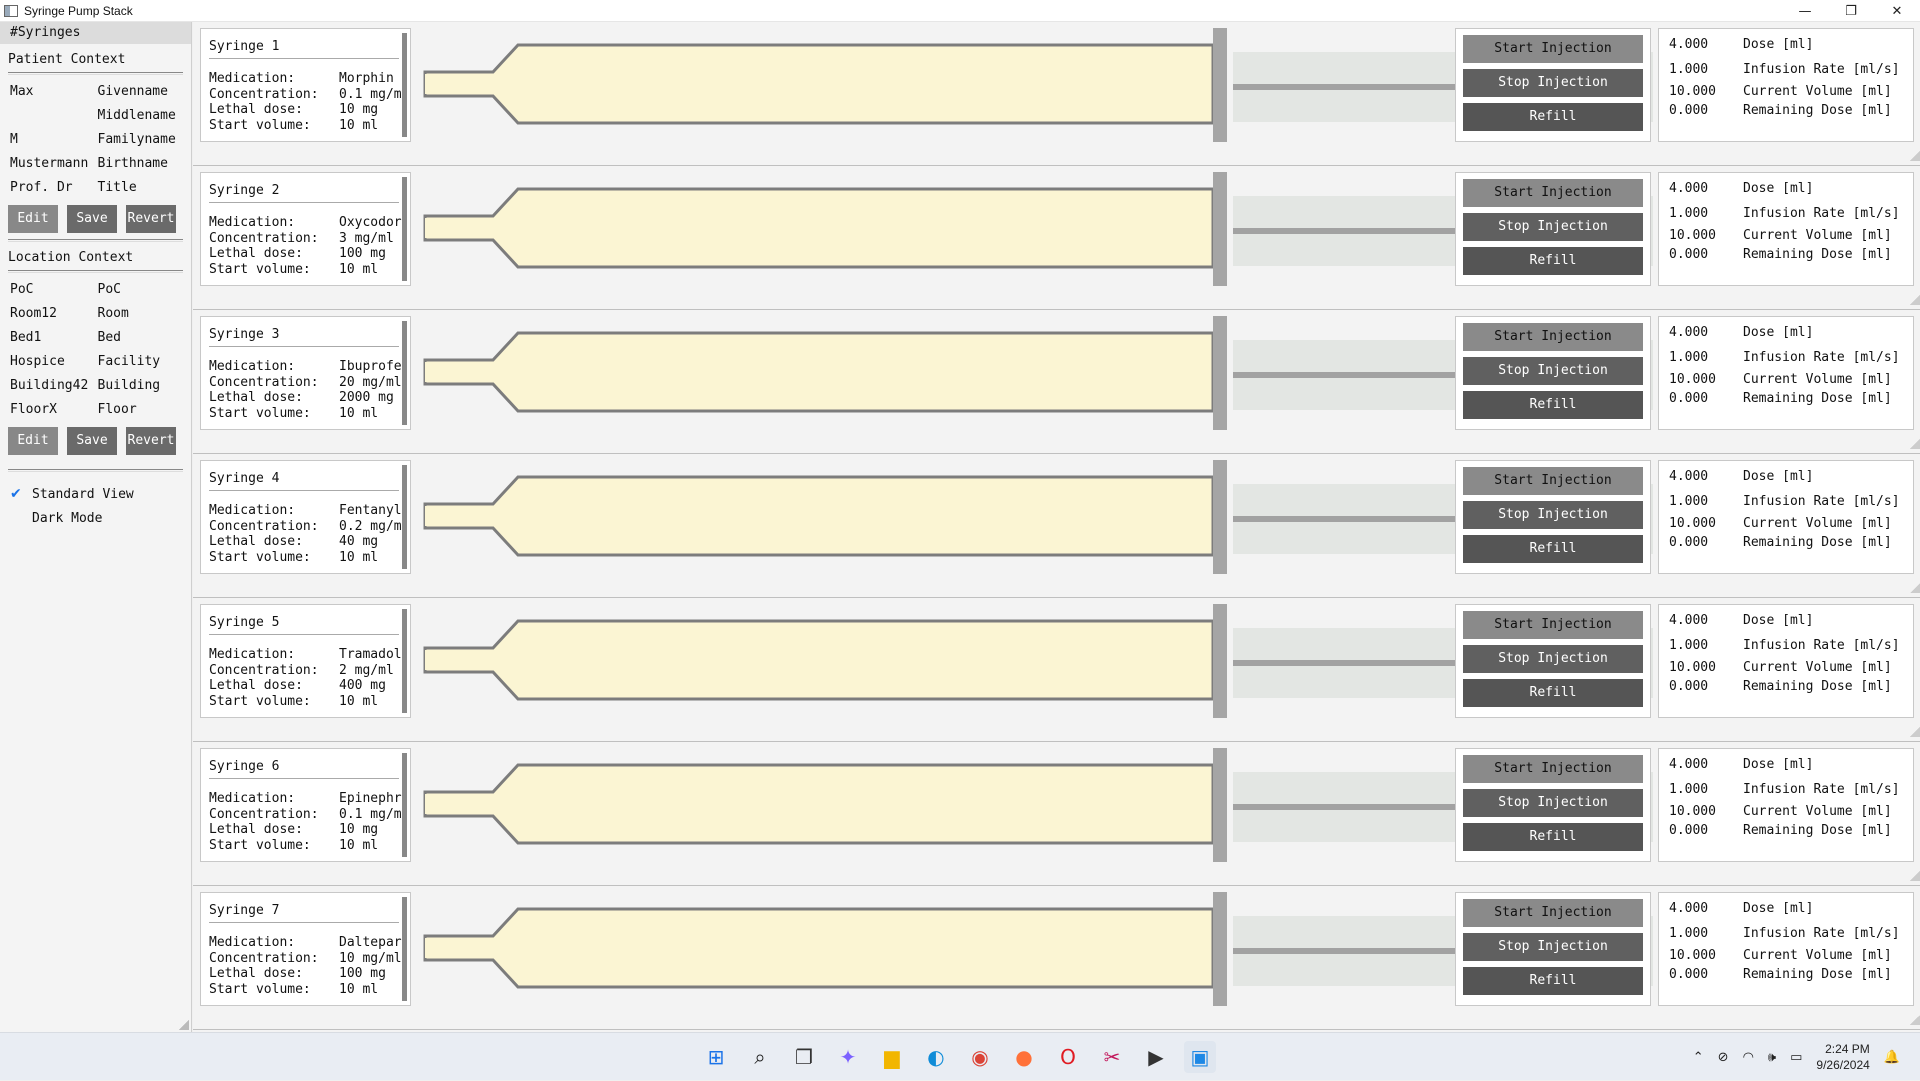 Image resolution: width=1920 pixels, height=1081 pixels. Describe the element at coordinates (1748, 1057) in the screenshot. I see `wifi-icon: ◠` at that location.